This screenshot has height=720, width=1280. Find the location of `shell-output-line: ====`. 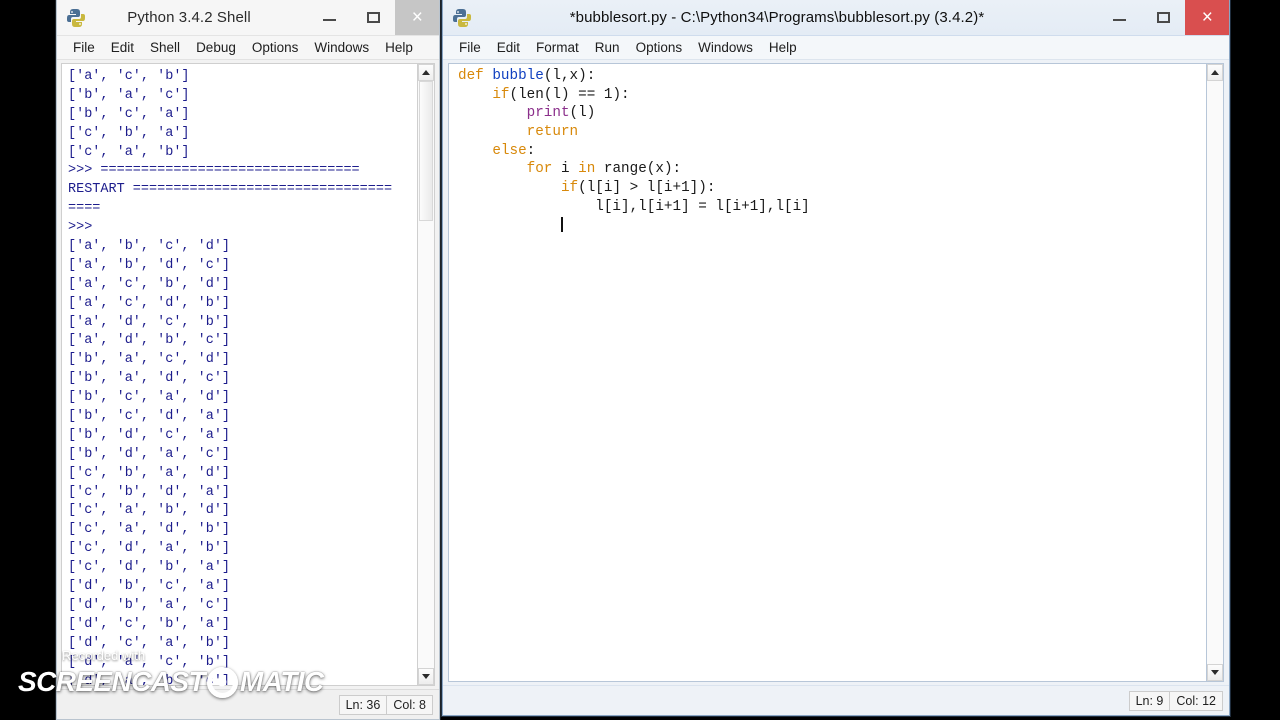

shell-output-line: ==== is located at coordinates (84, 209).